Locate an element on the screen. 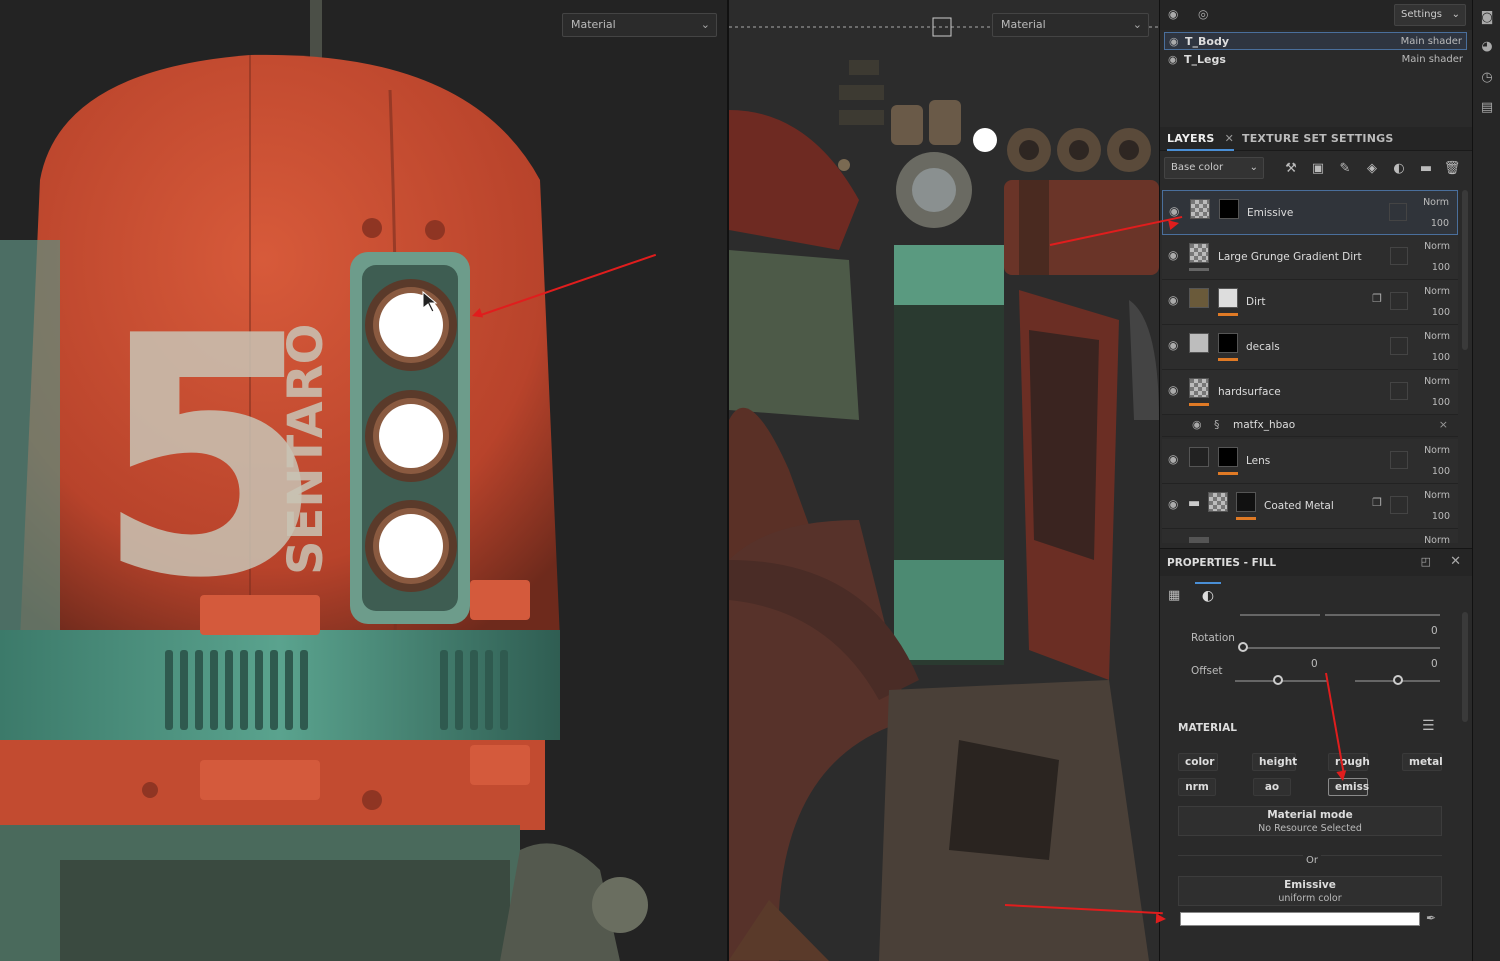 This screenshot has width=1500, height=961. channel-toggle-ao: ao is located at coordinates (1272, 787).